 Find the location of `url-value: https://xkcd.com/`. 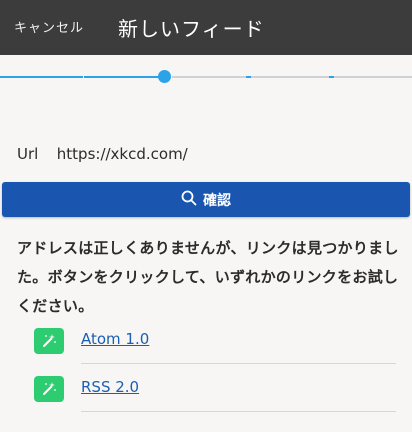

url-value: https://xkcd.com/ is located at coordinates (122, 154).